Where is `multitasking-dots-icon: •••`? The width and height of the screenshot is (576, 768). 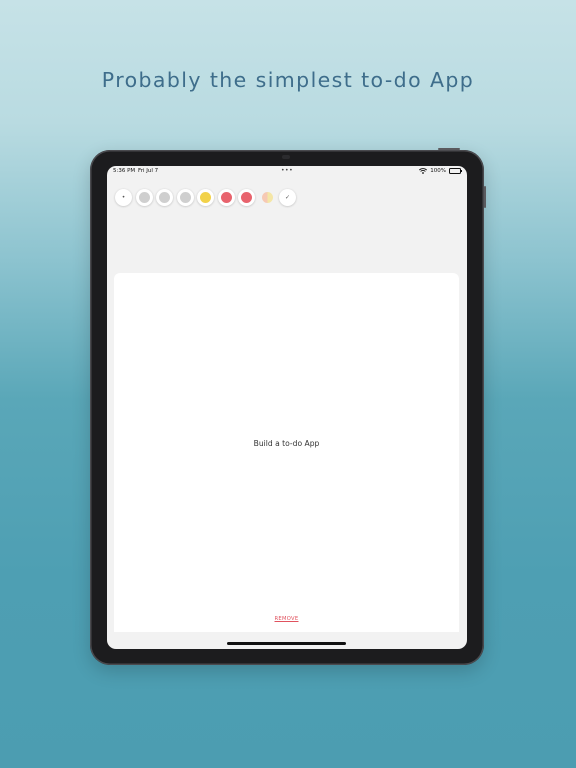
multitasking-dots-icon: ••• is located at coordinates (287, 170).